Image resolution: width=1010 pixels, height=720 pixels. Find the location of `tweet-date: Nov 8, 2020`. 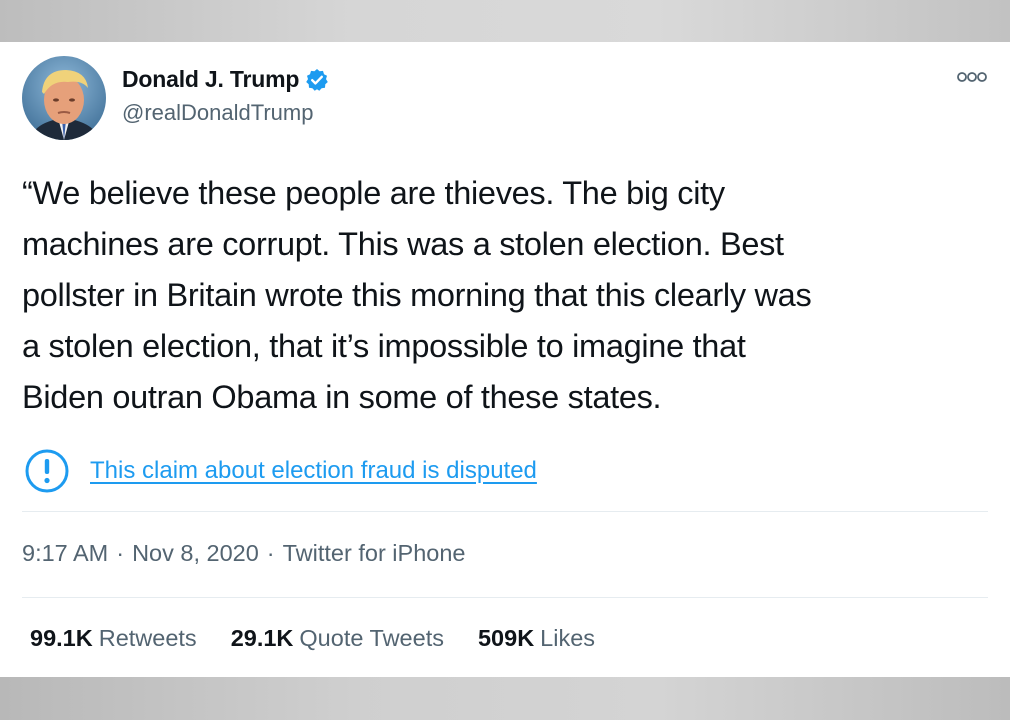

tweet-date: Nov 8, 2020 is located at coordinates (195, 553).